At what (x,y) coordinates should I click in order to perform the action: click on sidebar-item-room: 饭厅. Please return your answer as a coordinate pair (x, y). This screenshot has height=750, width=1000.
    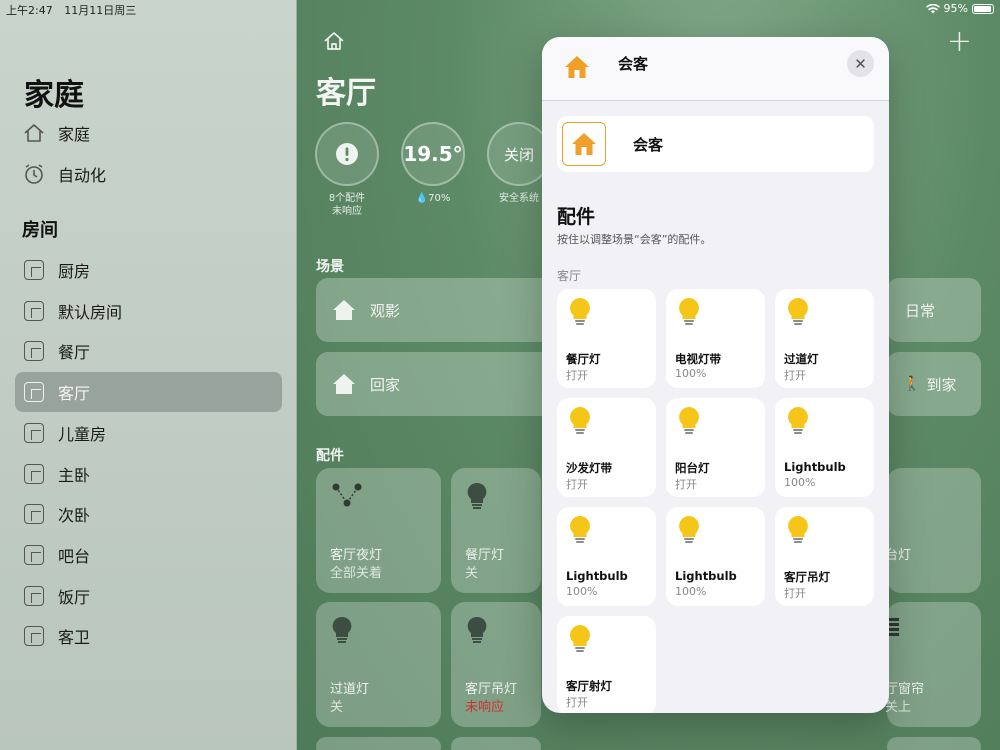
    Looking at the image, I should click on (148, 596).